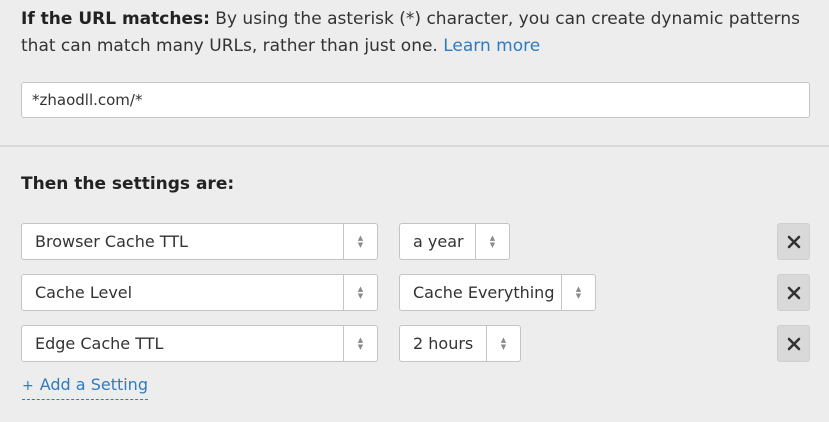  Describe the element at coordinates (99, 343) in the screenshot. I see `setting-name: Edge Cache TTL` at that location.